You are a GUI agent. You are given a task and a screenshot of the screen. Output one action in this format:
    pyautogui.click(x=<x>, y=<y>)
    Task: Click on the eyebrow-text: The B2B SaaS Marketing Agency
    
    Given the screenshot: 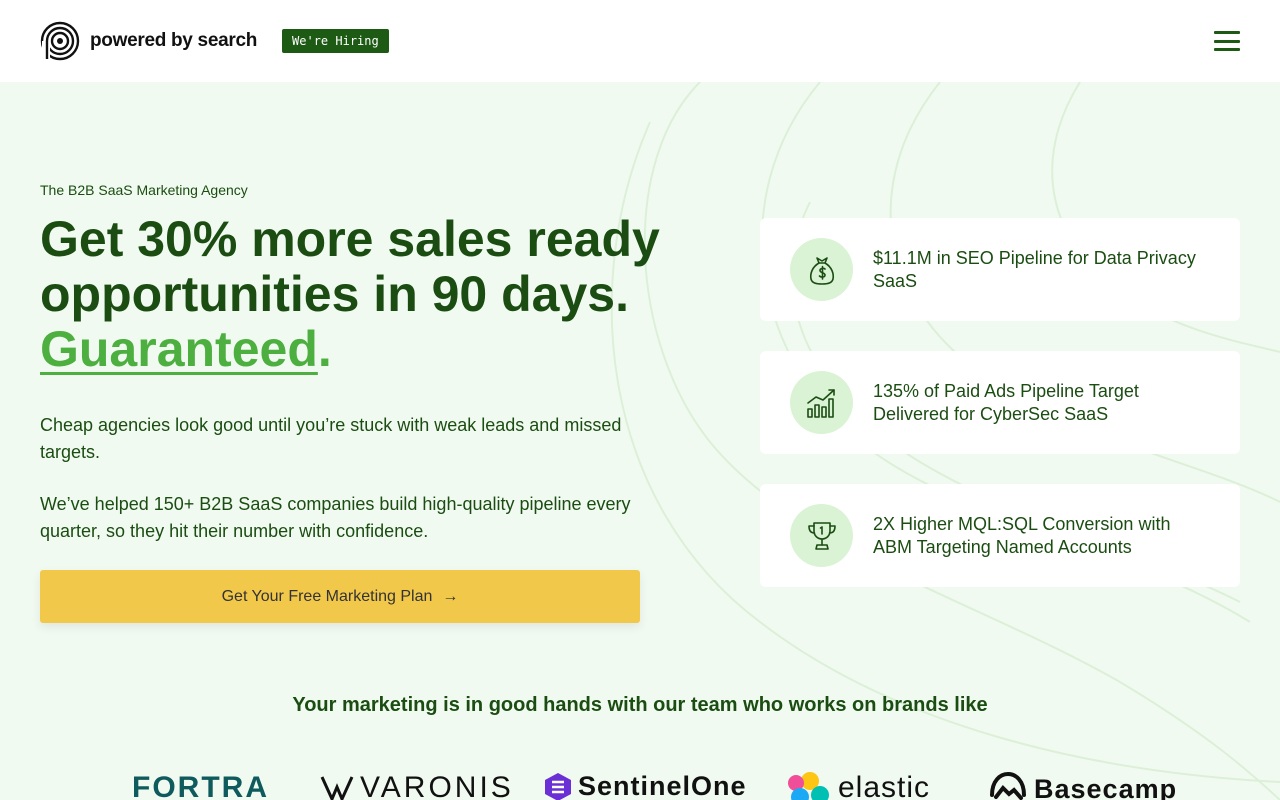 What is the action you would take?
    pyautogui.click(x=144, y=190)
    